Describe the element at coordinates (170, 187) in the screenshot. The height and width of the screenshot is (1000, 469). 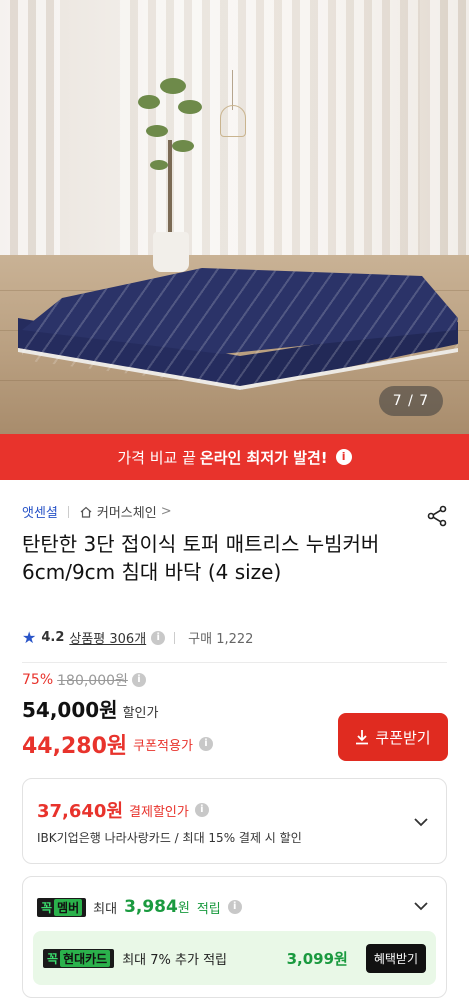
I see `image-plant-trunk` at that location.